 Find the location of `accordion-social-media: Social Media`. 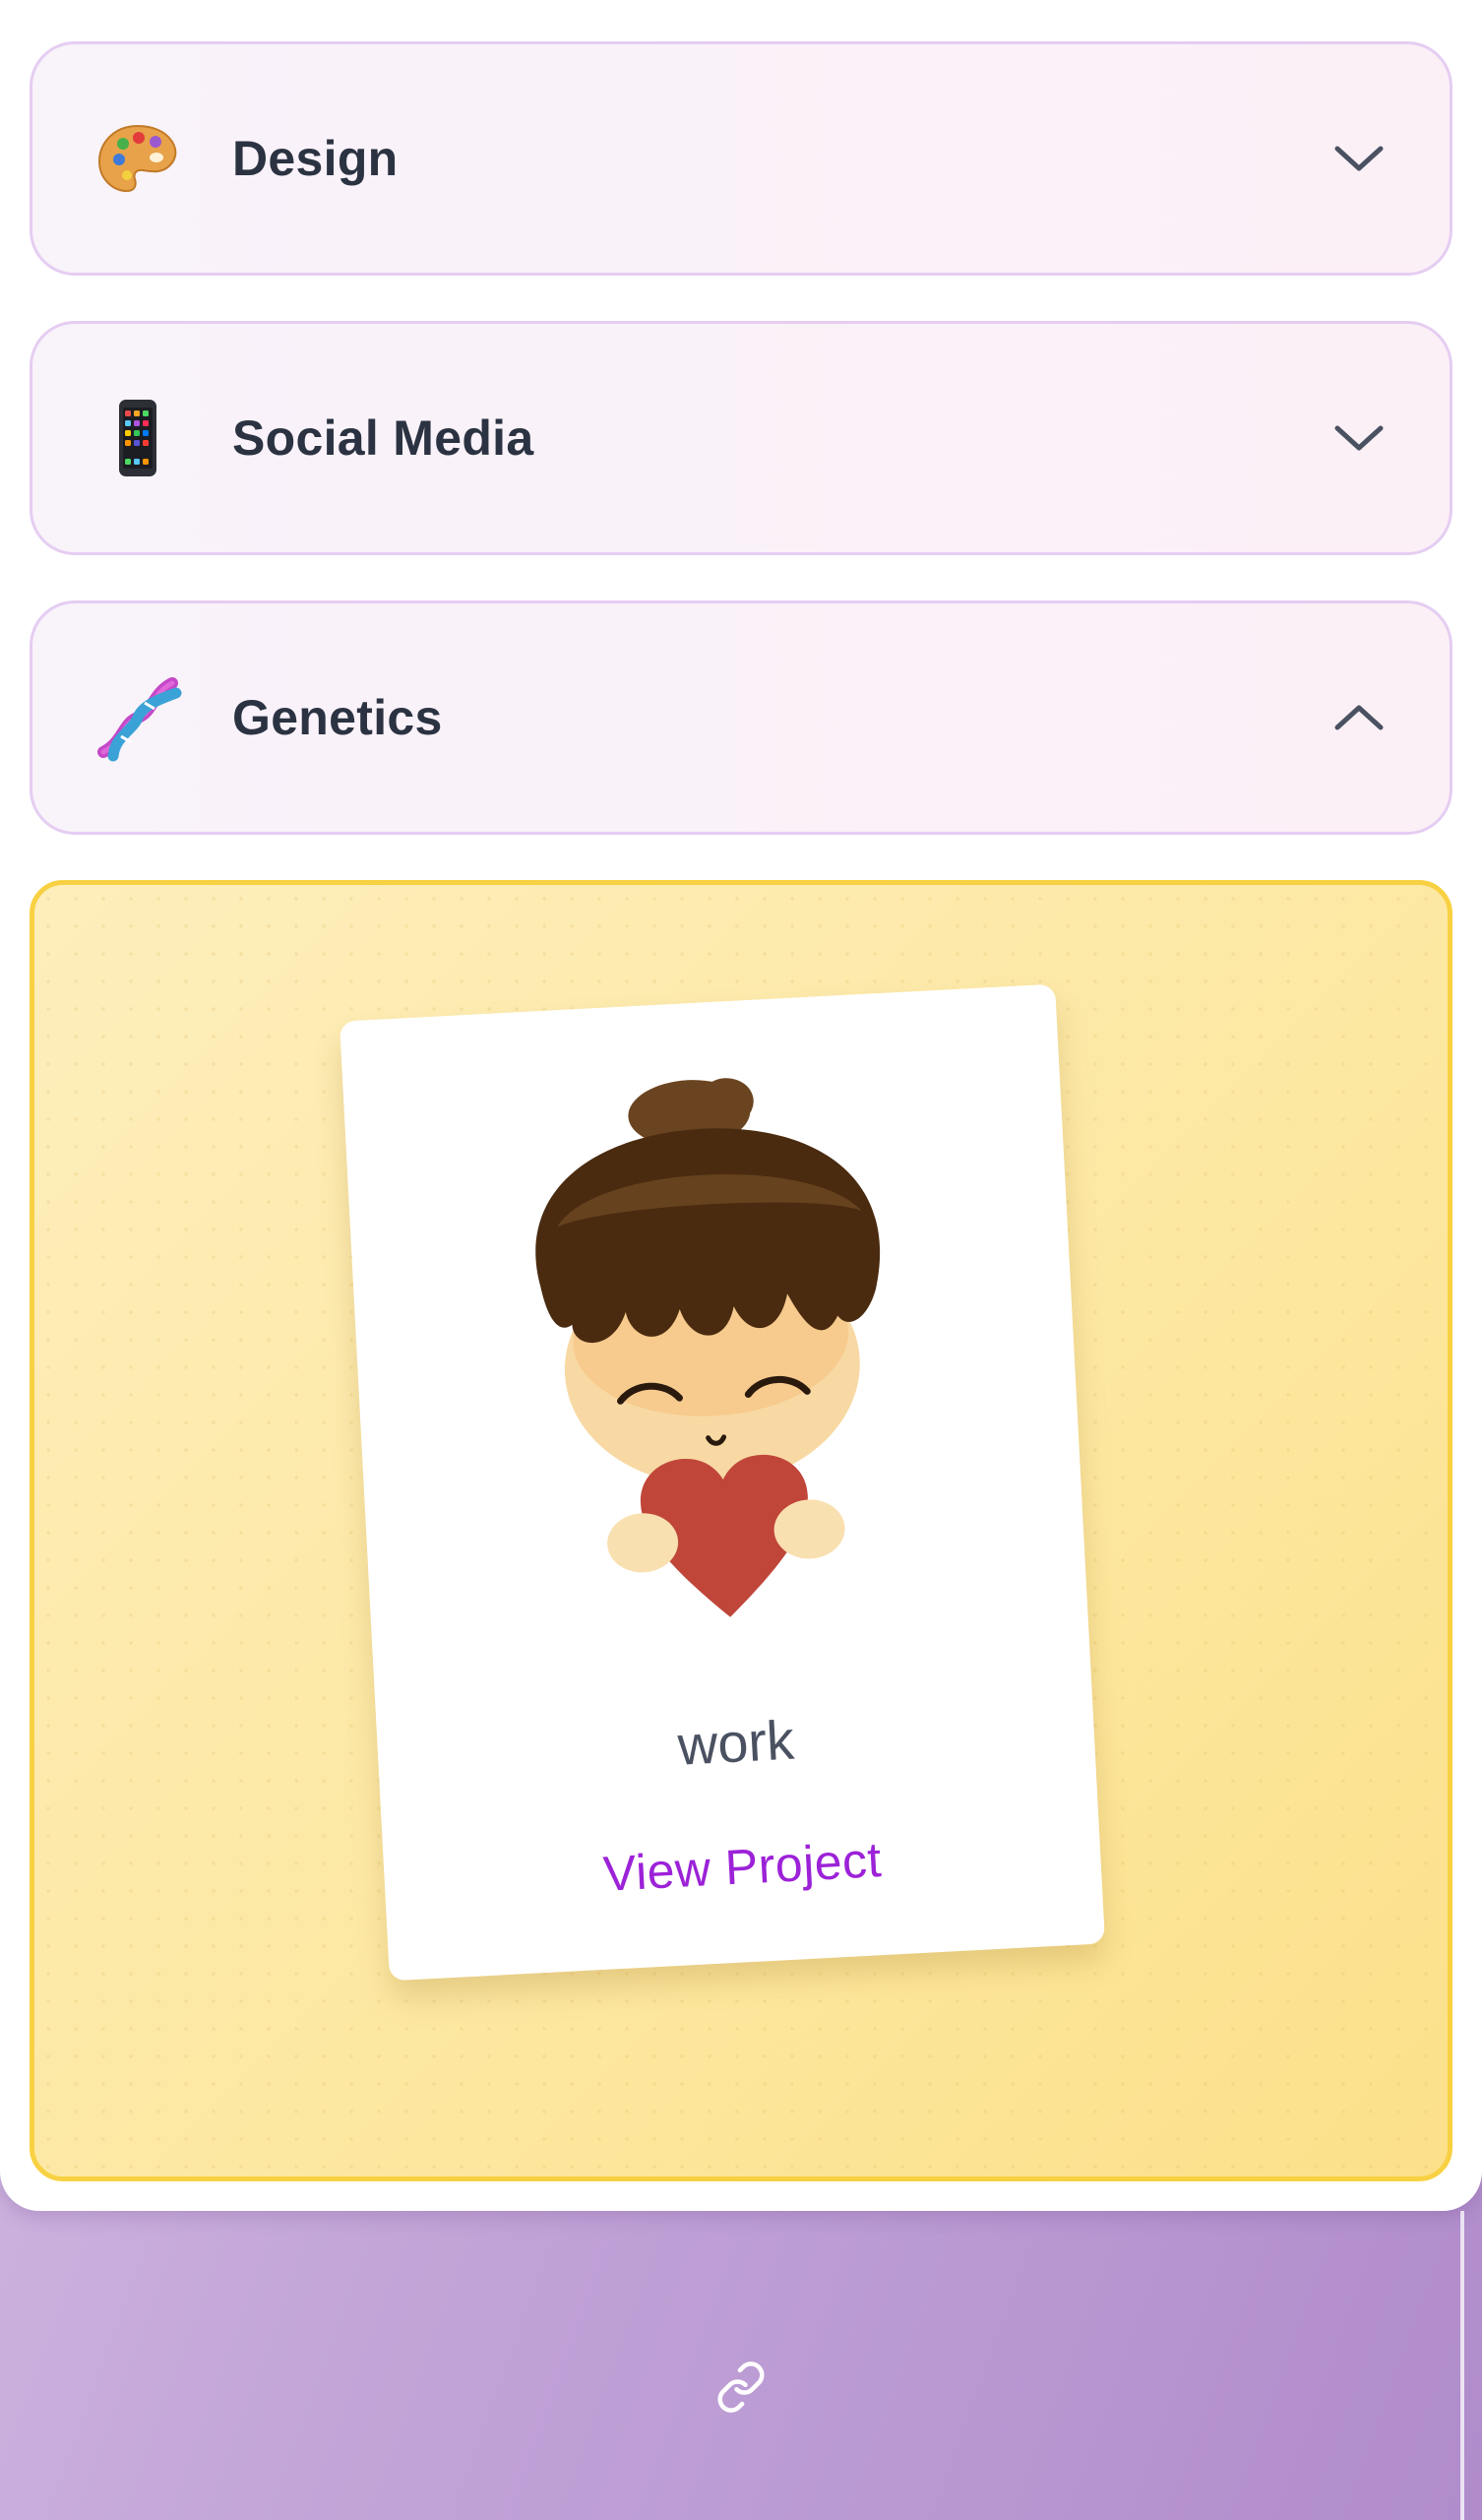

accordion-social-media: Social Media is located at coordinates (741, 438).